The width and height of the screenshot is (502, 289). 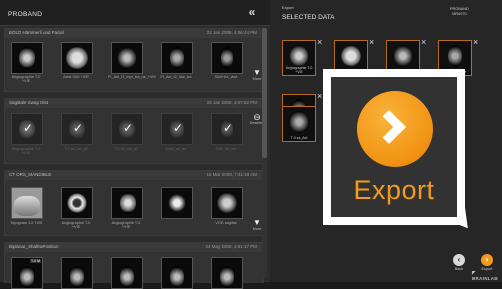 I want to click on chevron-right-icon, so click(x=389, y=127).